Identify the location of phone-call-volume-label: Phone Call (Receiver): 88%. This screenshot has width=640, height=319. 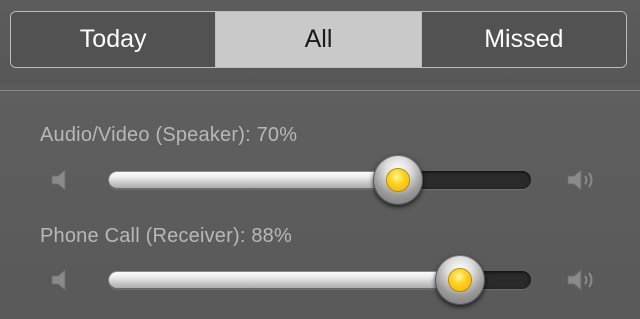
(166, 236).